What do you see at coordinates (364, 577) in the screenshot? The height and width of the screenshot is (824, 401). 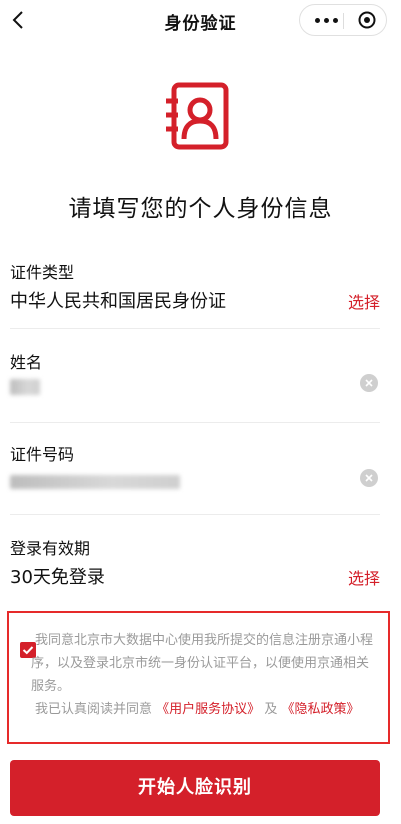 I see `login-validity-select-button: 选择` at bounding box center [364, 577].